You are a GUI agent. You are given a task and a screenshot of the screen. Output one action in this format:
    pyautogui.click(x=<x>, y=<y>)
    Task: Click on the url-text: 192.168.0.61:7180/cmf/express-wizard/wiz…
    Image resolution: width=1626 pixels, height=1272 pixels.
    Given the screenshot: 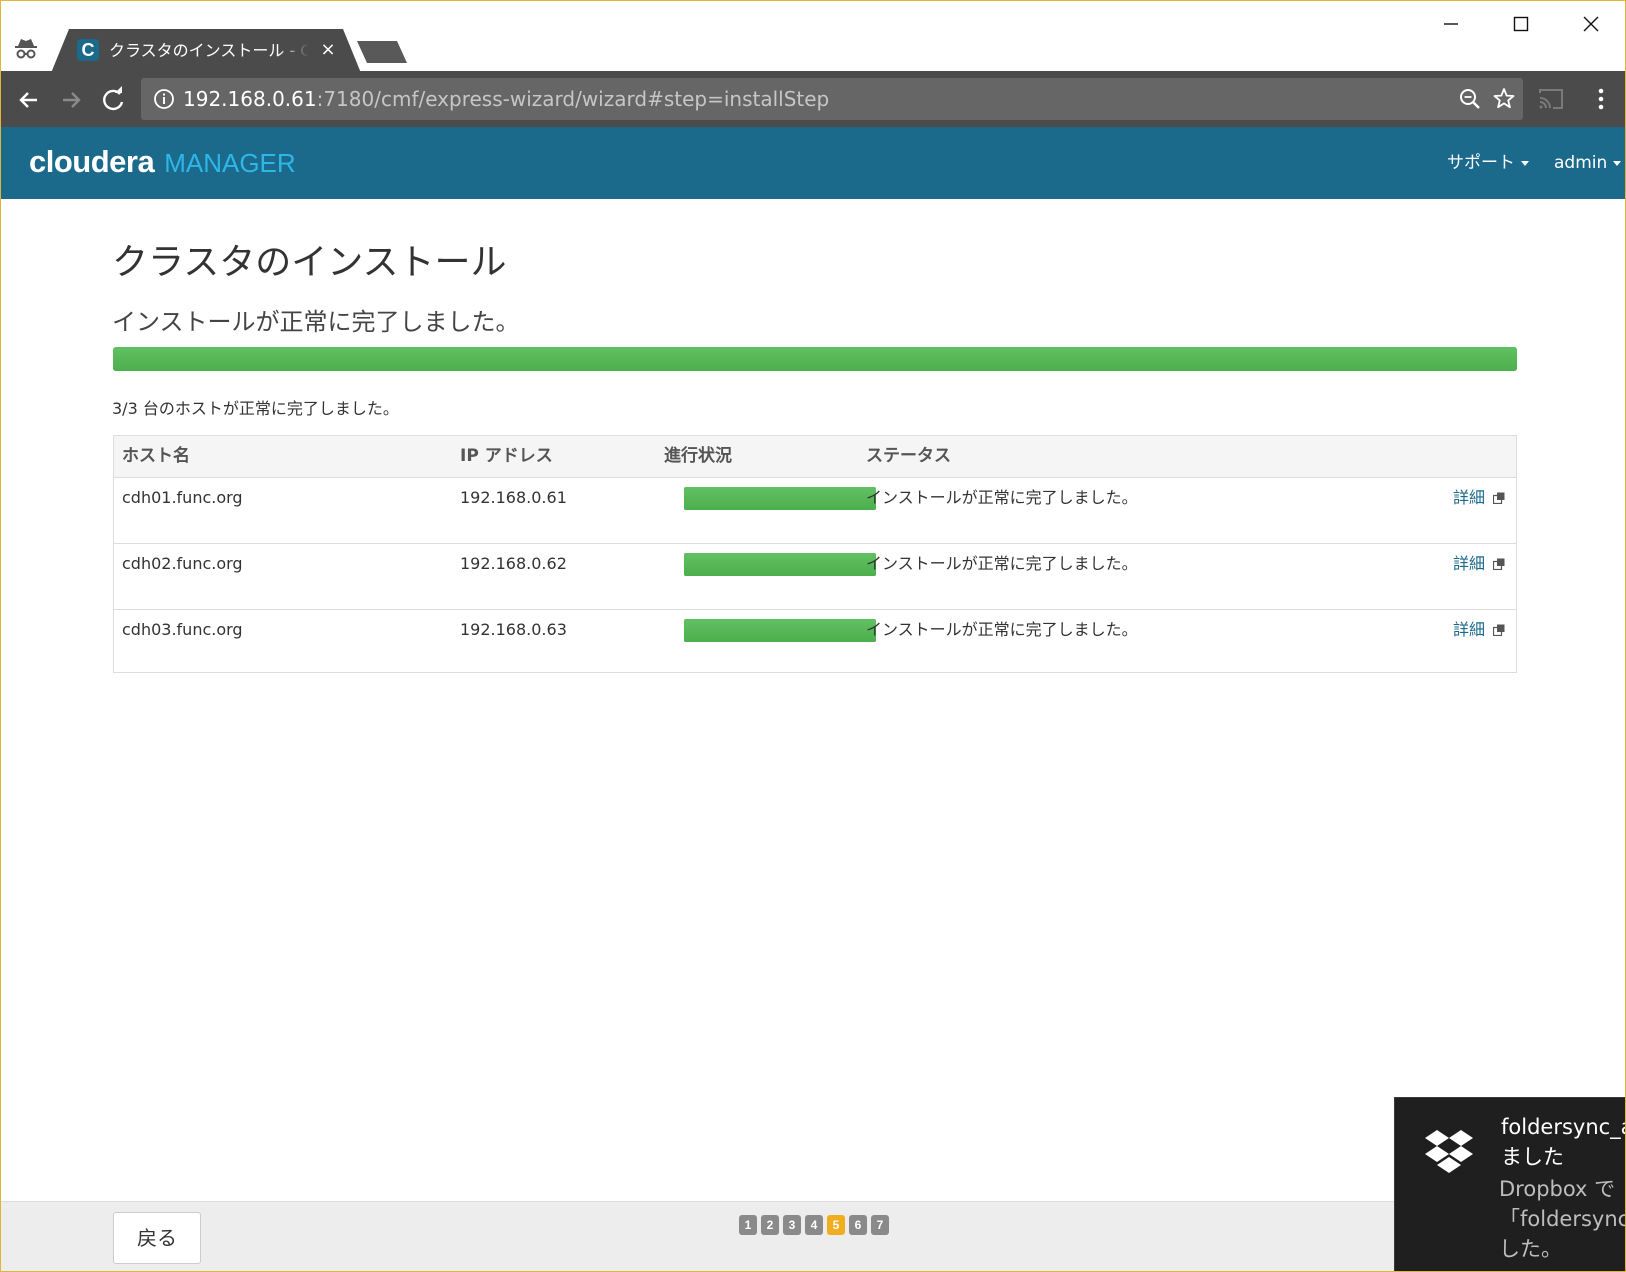 What is the action you would take?
    pyautogui.click(x=506, y=99)
    